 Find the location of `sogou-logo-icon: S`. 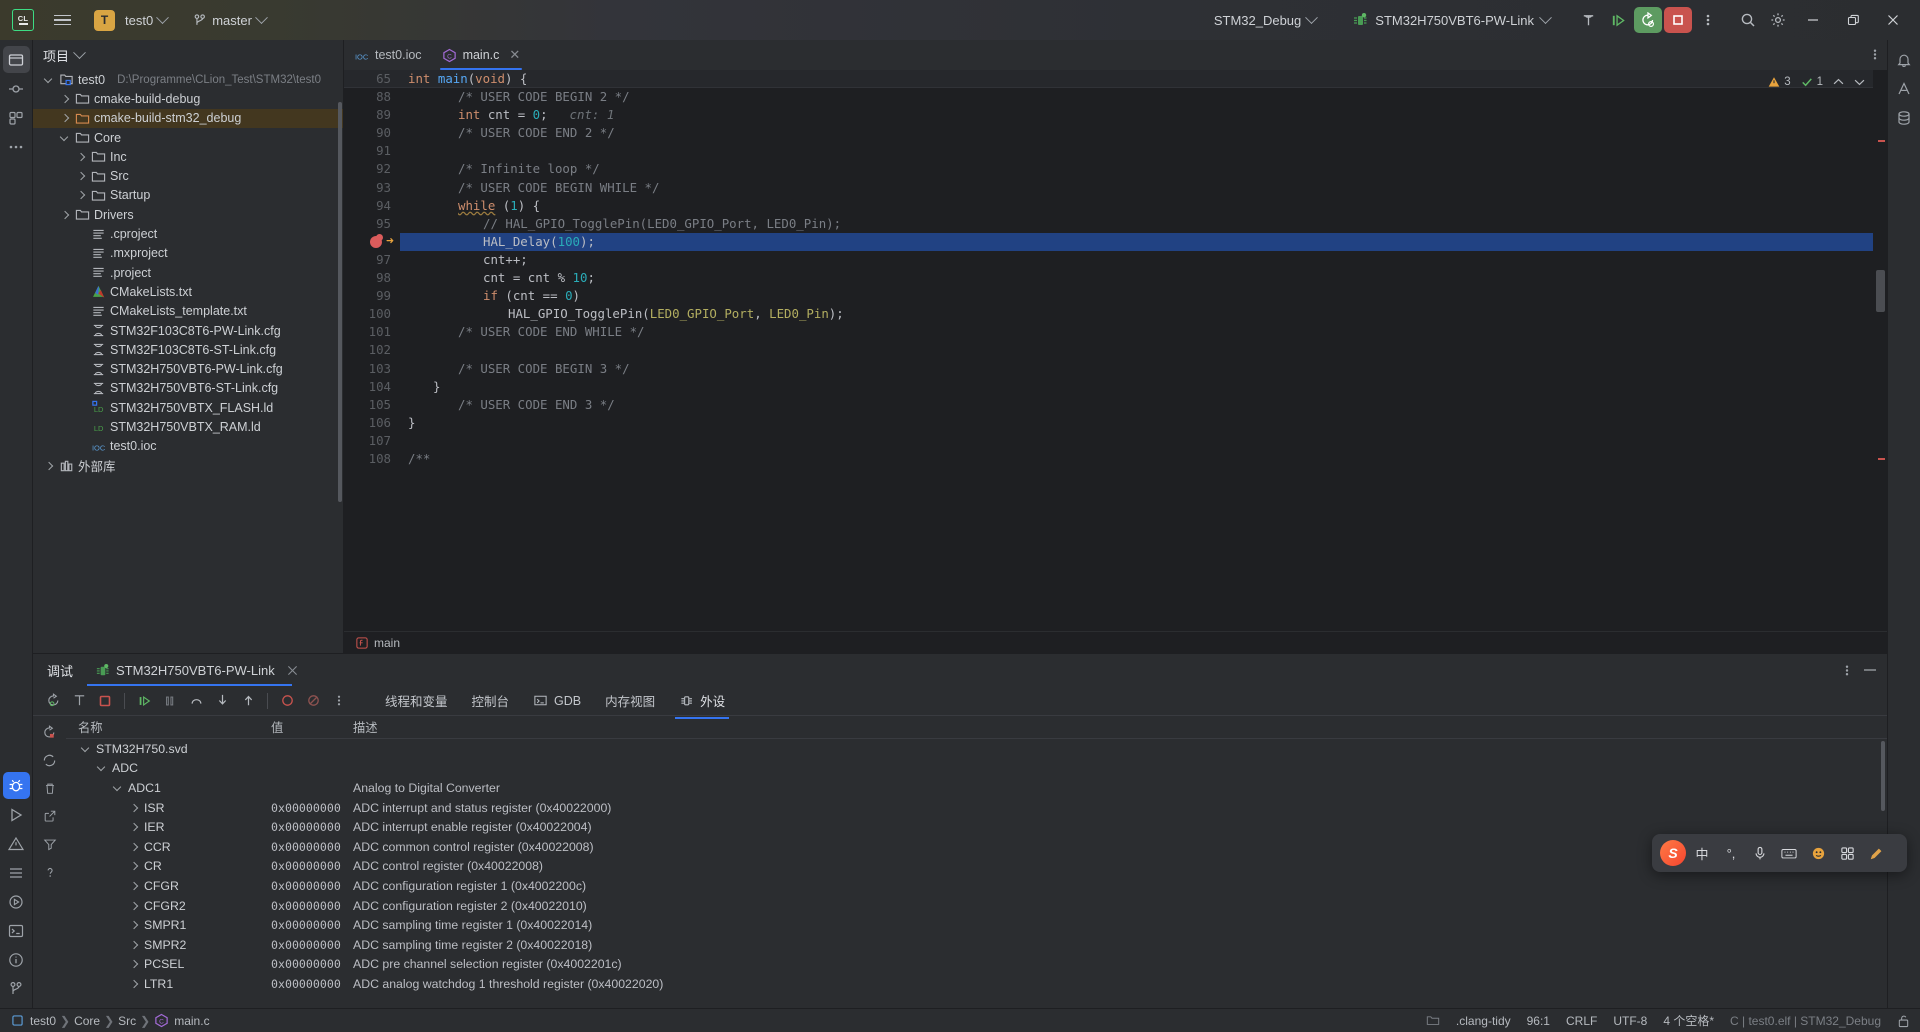

sogou-logo-icon: S is located at coordinates (1673, 853).